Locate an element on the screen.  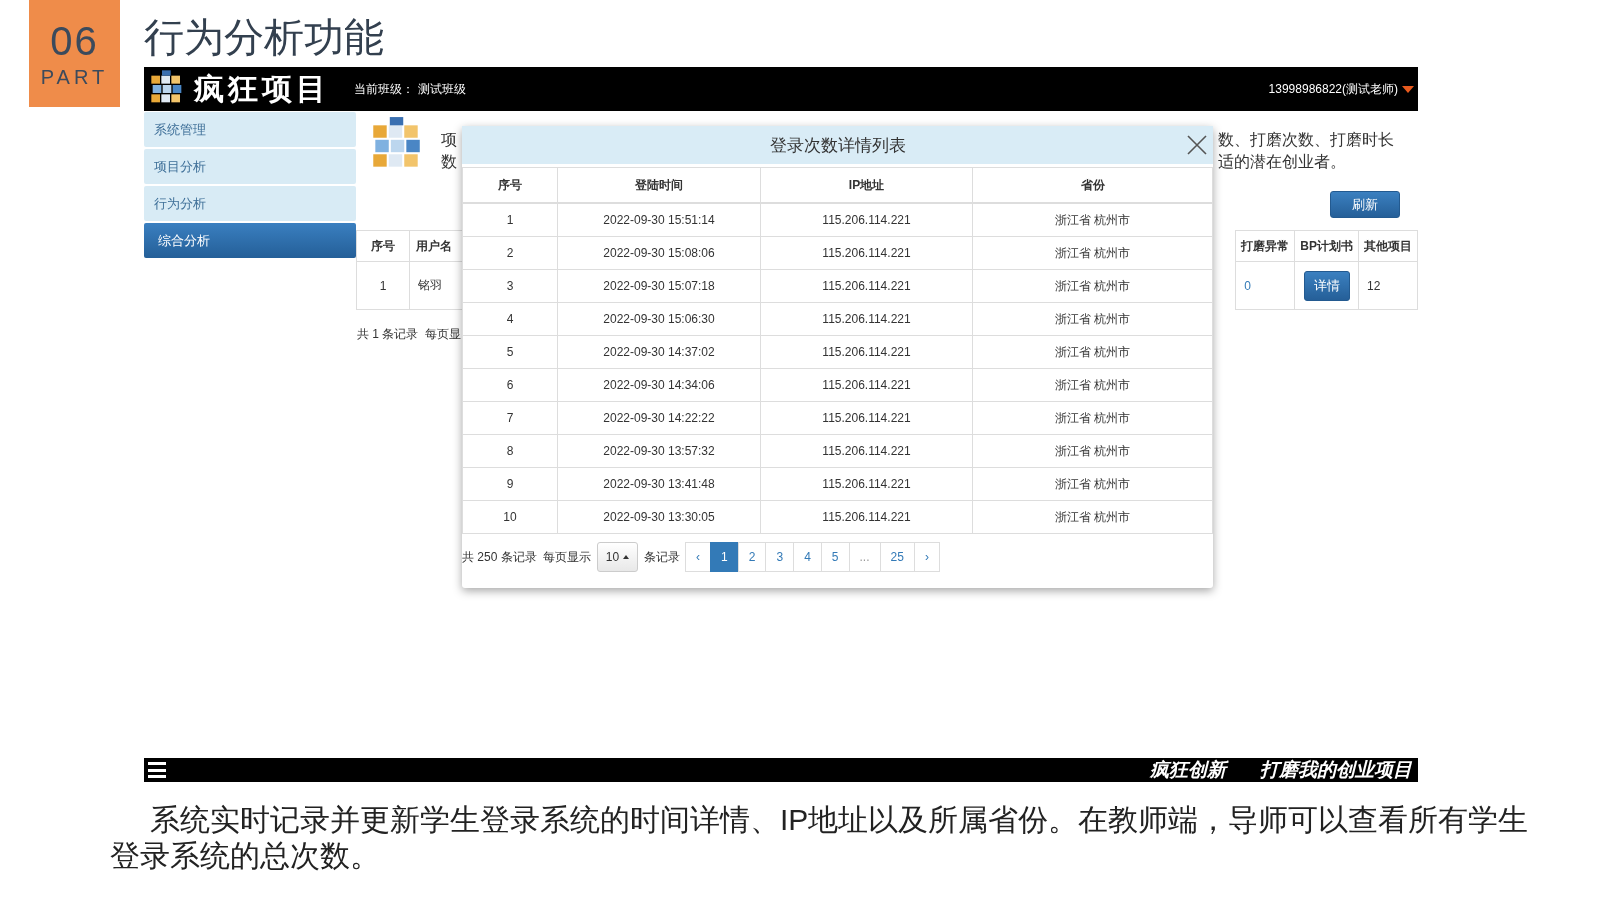
intro-text: 数 is located at coordinates (449, 162).